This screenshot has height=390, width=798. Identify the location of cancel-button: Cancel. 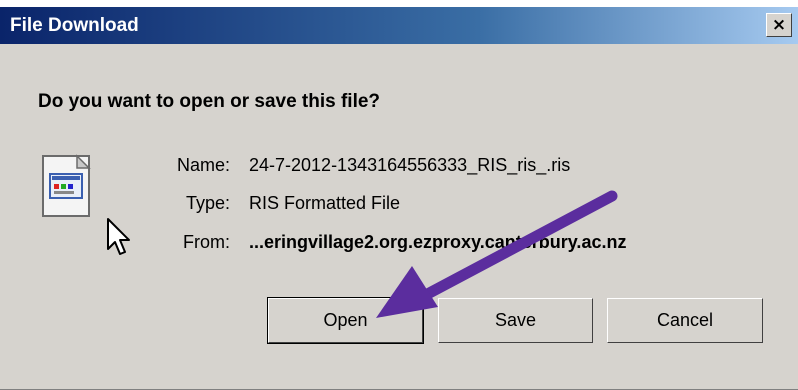
(685, 320).